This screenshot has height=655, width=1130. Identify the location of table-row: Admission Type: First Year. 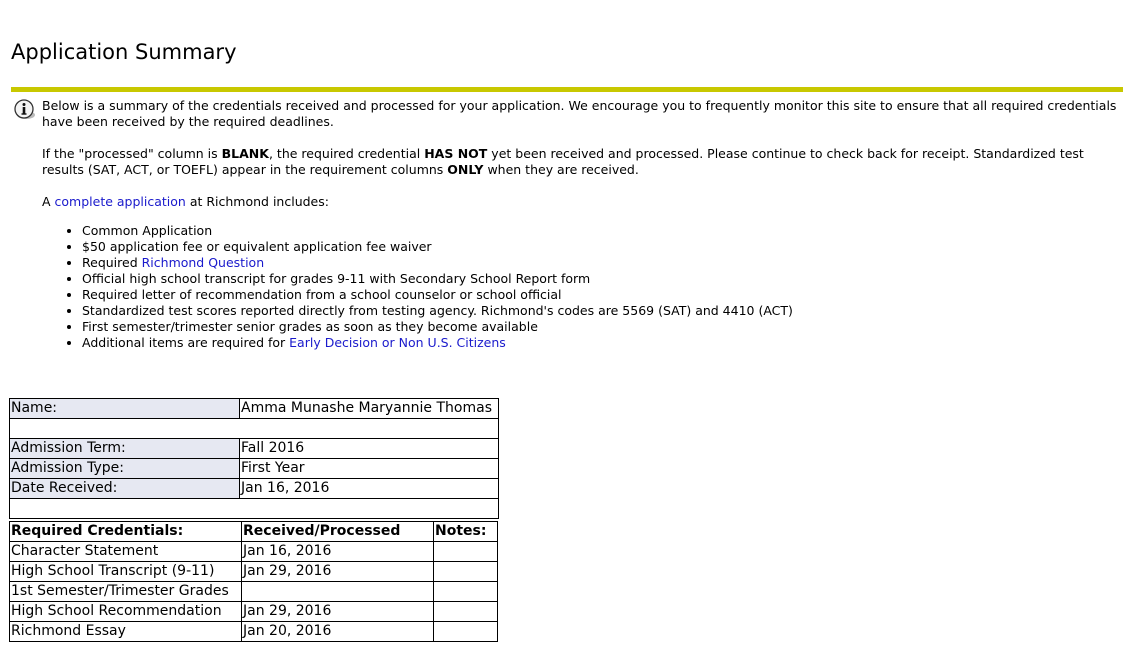
(254, 468).